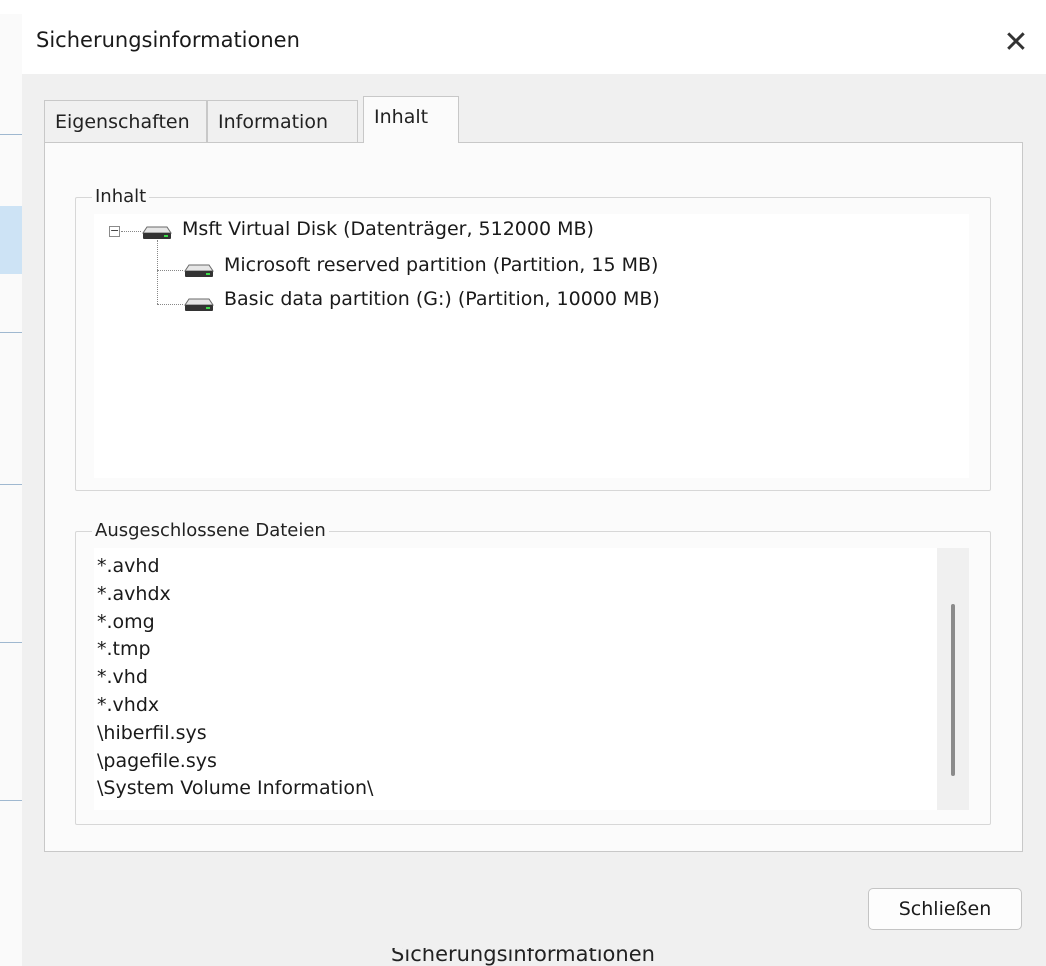  Describe the element at coordinates (401, 117) in the screenshot. I see `tab-label: Inhalt` at that location.